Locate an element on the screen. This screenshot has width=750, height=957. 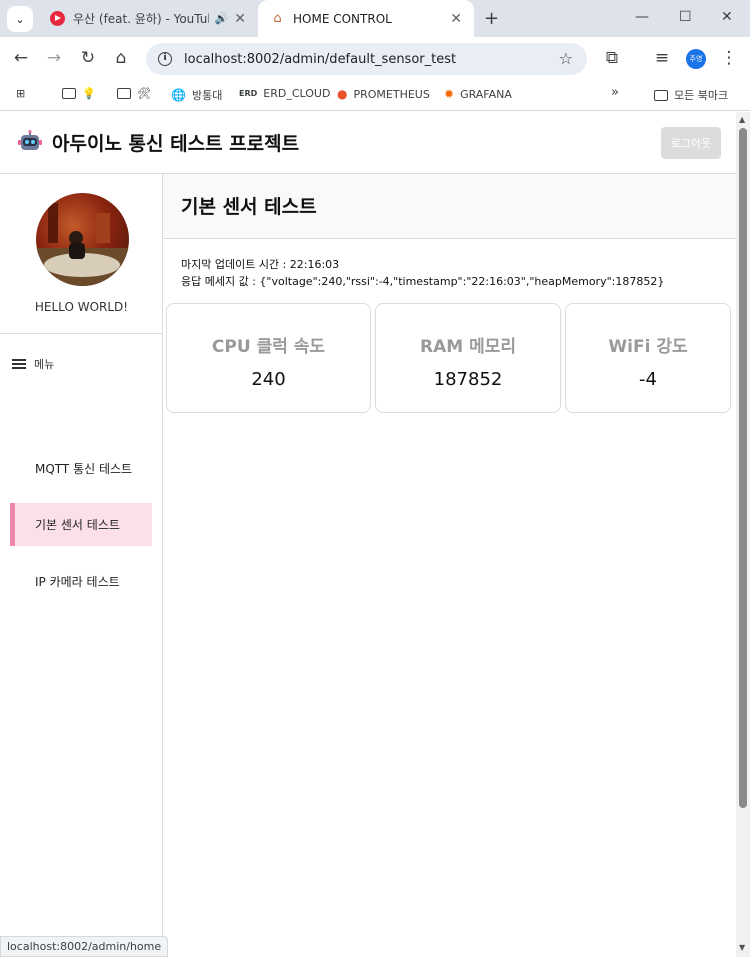
menu-header: 메뉴 is located at coordinates (33, 364).